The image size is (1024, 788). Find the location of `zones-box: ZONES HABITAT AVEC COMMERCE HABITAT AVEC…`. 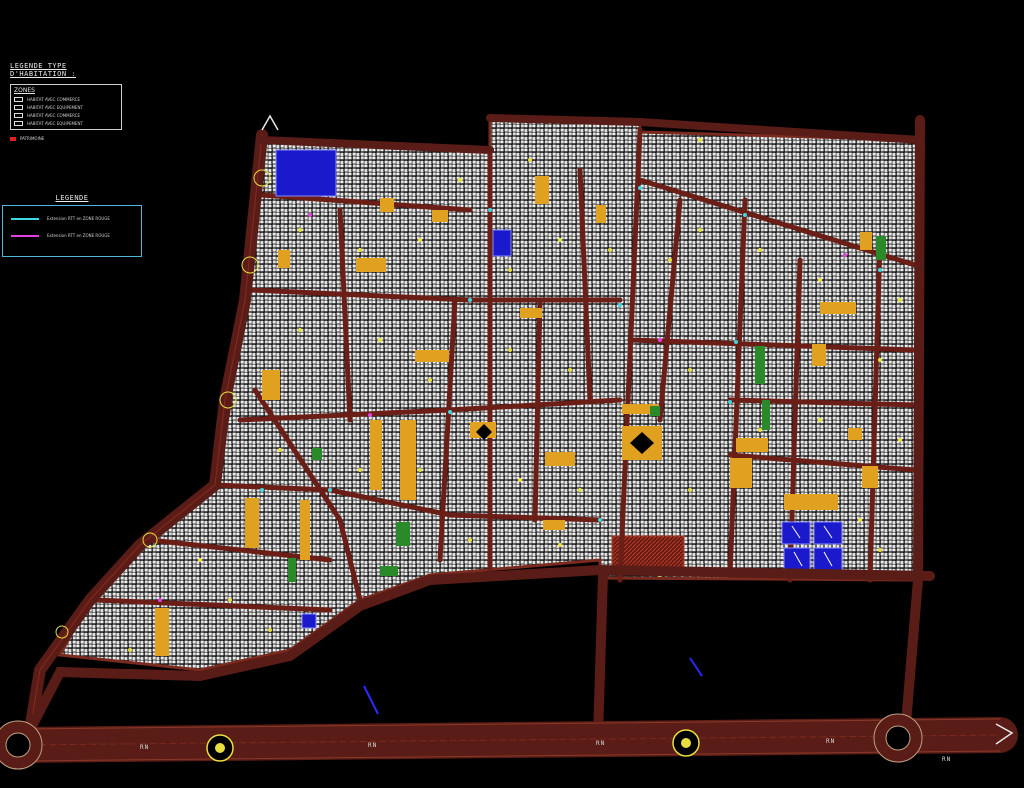

zones-box: ZONES HABITAT AVEC COMMERCE HABITAT AVEC… is located at coordinates (66, 107).